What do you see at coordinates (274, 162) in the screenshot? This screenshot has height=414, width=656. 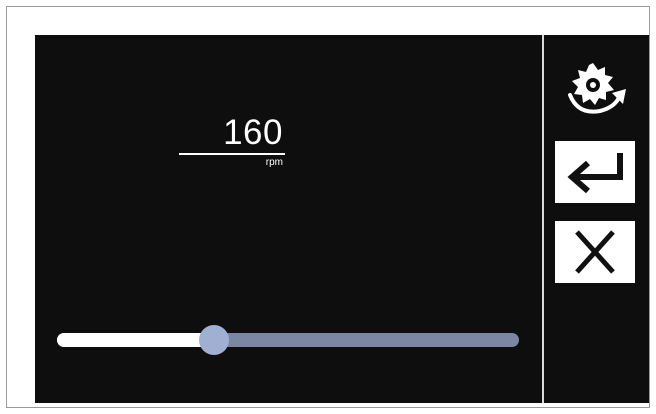 I see `speed-unit: rpm` at bounding box center [274, 162].